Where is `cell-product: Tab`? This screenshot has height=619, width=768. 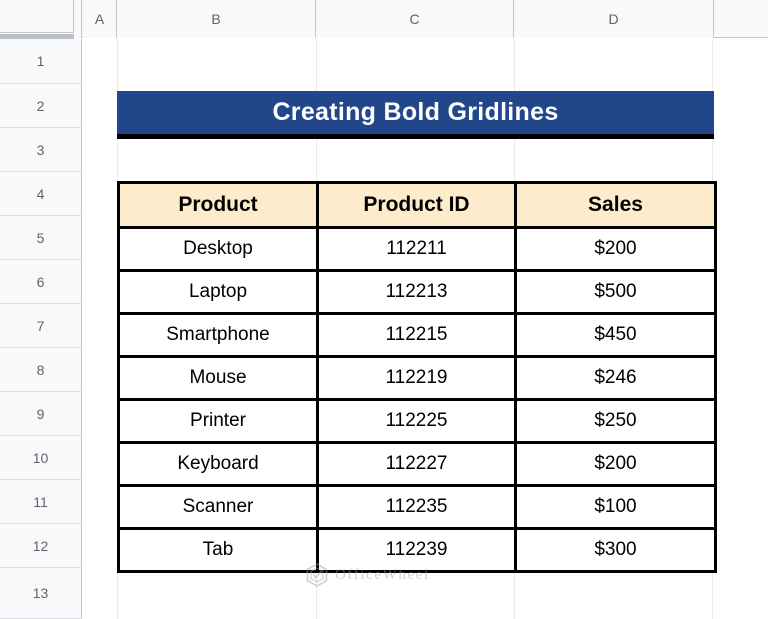 cell-product: Tab is located at coordinates (218, 550).